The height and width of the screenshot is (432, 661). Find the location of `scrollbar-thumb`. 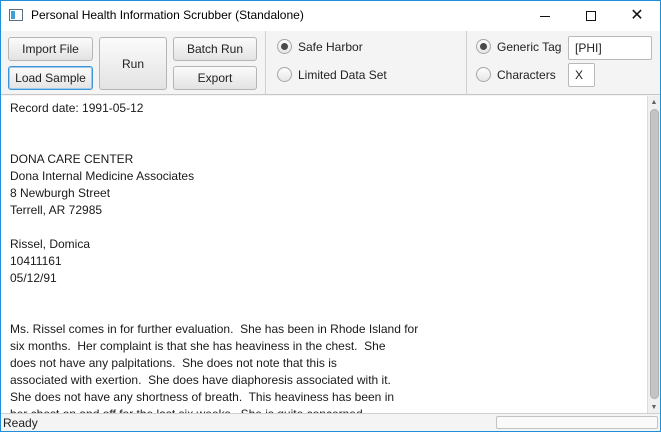

scrollbar-thumb is located at coordinates (654, 254).